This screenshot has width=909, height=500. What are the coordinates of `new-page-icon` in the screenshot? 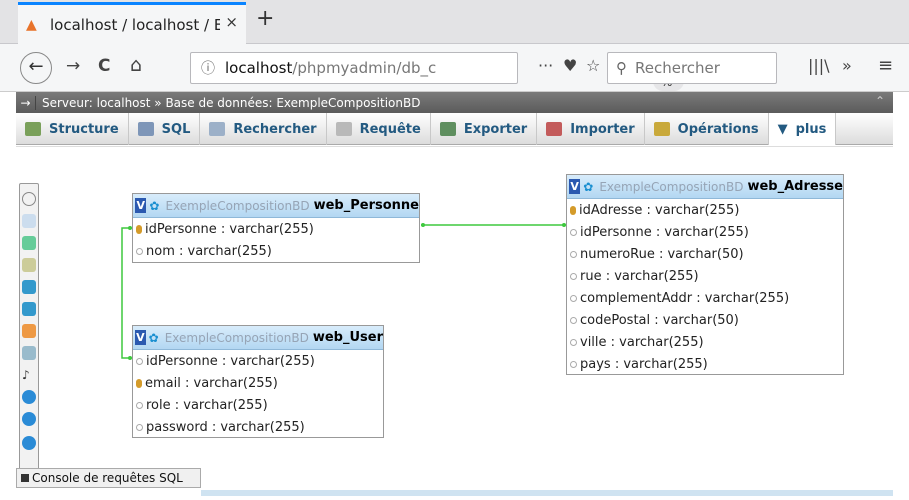 It's located at (29, 265).